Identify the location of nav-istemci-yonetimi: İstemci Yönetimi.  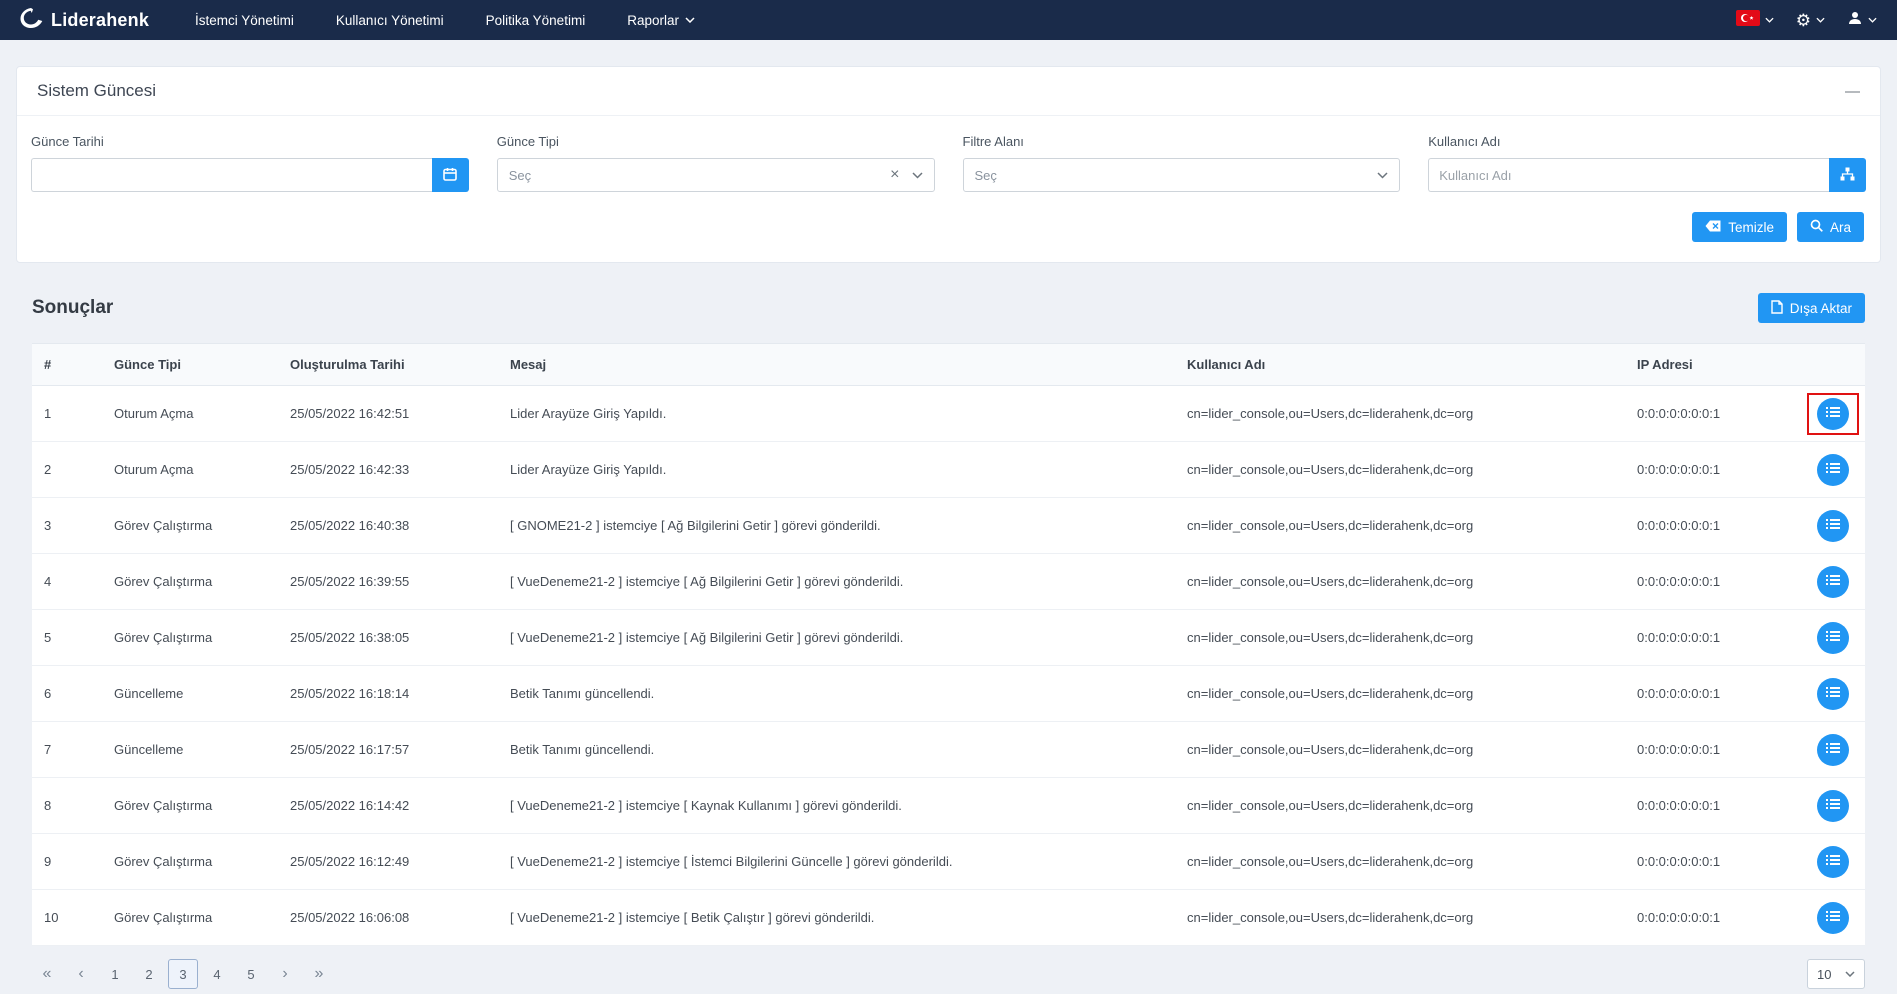
(244, 20).